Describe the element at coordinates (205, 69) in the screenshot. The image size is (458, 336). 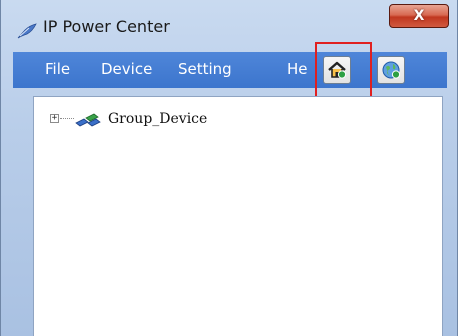
I see `menu-setting: Setting` at that location.